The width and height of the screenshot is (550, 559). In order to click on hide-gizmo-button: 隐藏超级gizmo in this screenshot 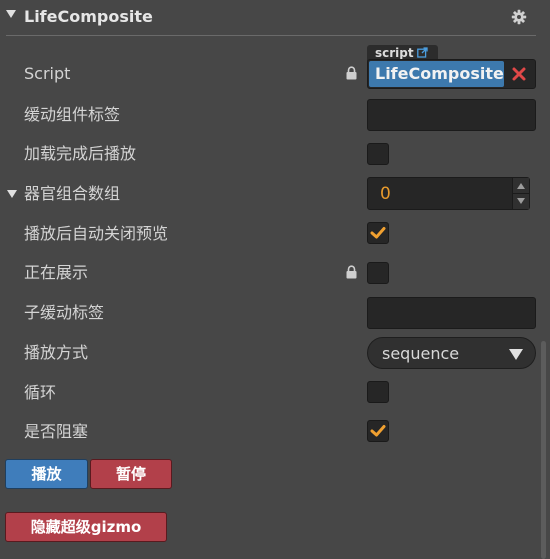, I will do `click(86, 527)`.